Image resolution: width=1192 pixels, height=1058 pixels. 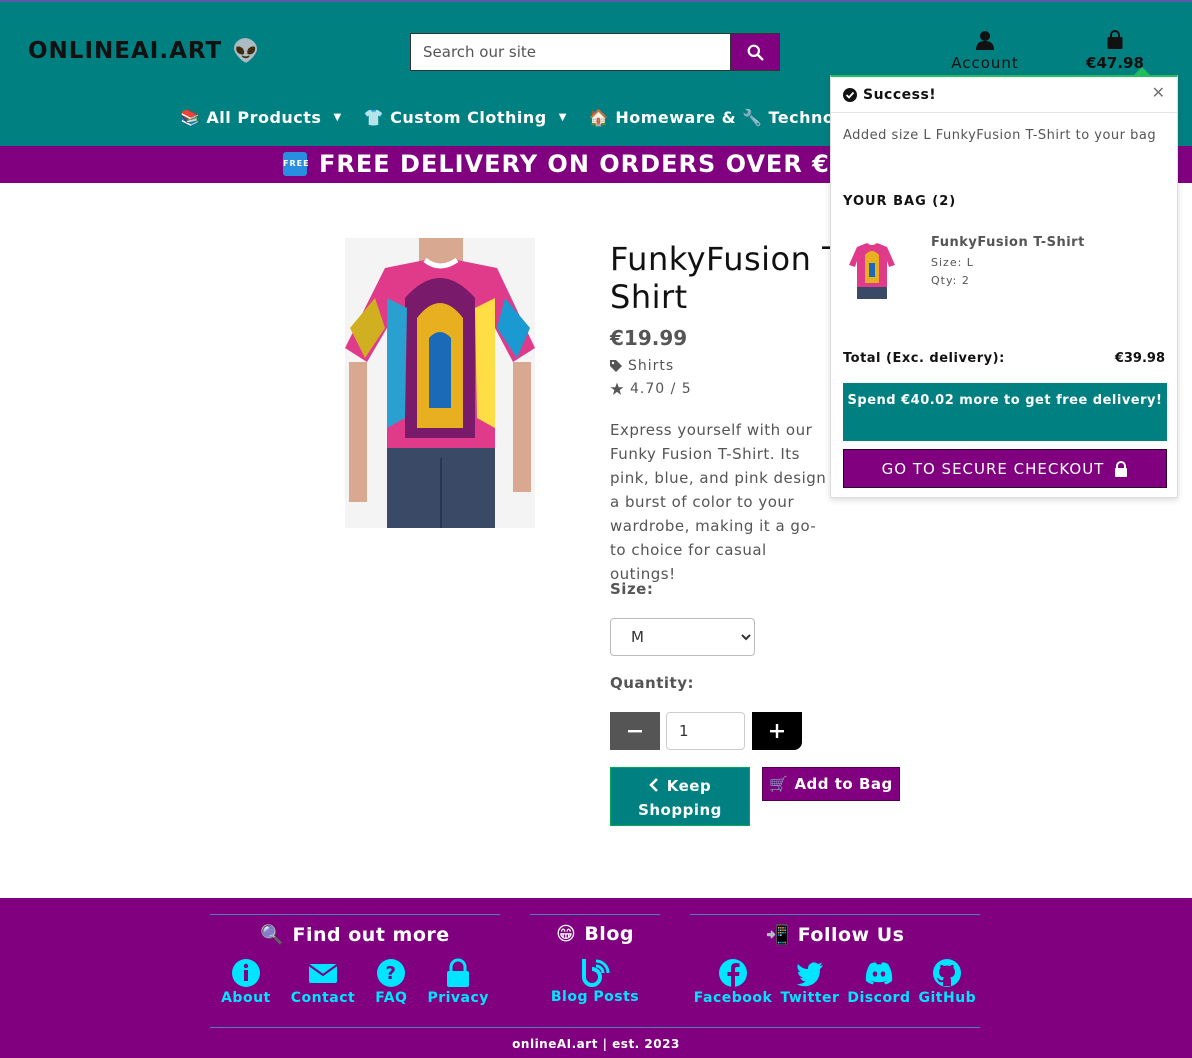 What do you see at coordinates (985, 63) in the screenshot?
I see `account-label: Account` at bounding box center [985, 63].